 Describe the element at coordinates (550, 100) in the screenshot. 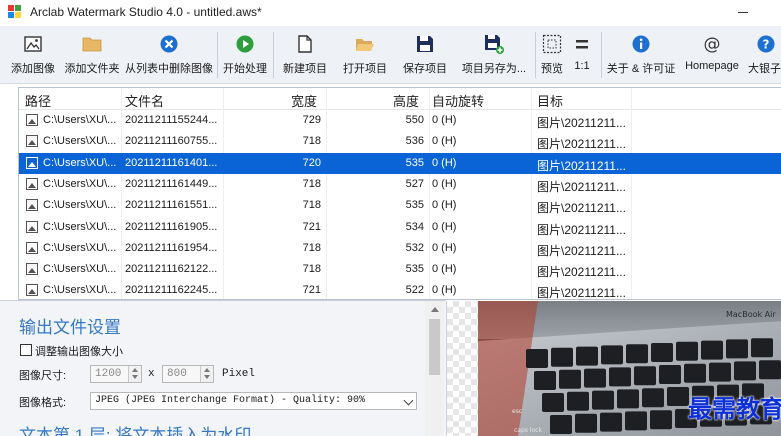

I see `column-header-target: 目标` at that location.